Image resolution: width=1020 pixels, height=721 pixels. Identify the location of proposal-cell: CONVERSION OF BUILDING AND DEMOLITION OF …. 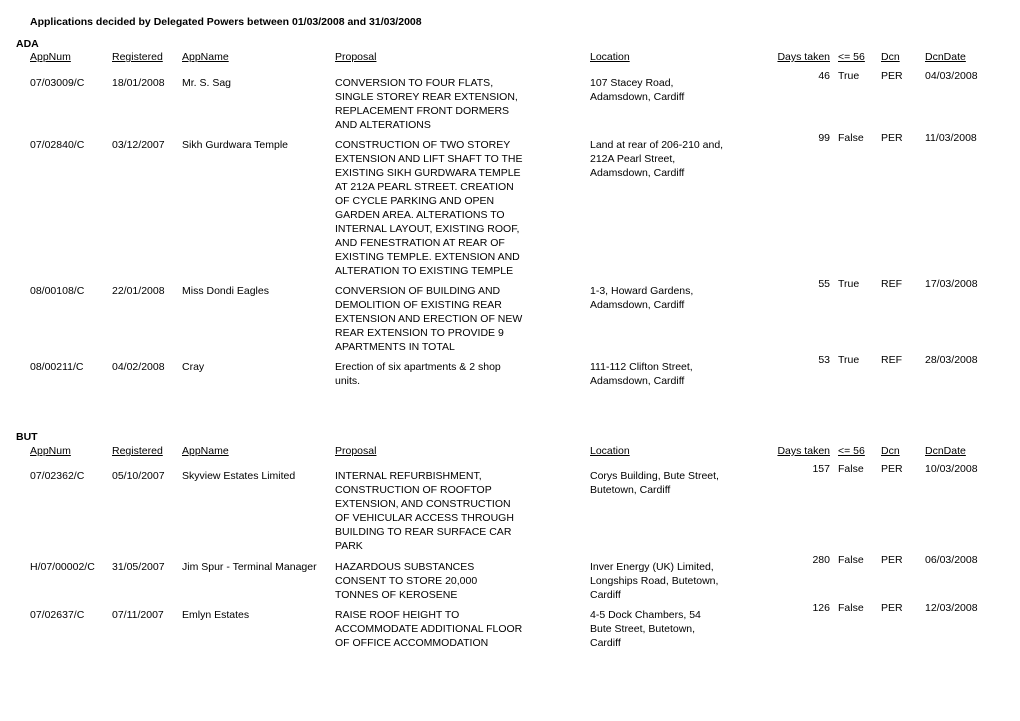
(460, 319).